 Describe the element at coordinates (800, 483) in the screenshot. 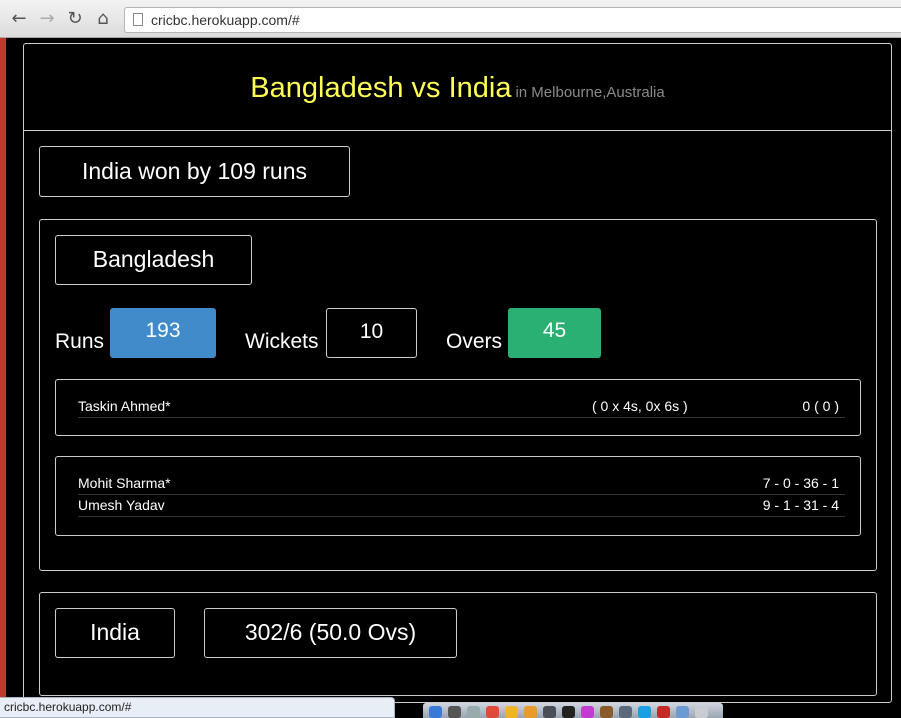

I see `bowler-figures: 7 - 0 - 36 - 1` at that location.